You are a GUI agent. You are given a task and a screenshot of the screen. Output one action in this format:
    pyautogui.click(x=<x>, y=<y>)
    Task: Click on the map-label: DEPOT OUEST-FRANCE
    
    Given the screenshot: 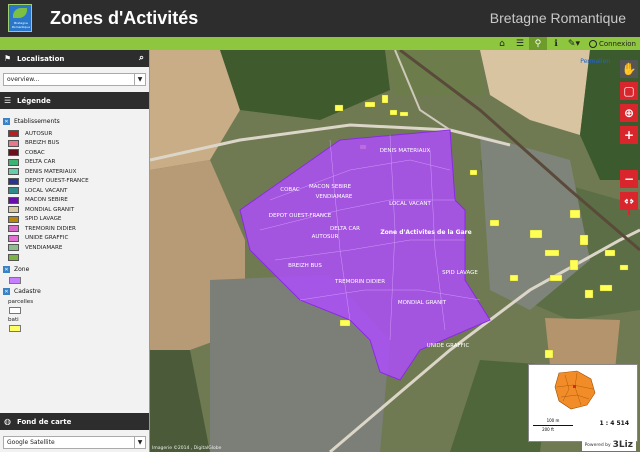 What is the action you would take?
    pyautogui.click(x=300, y=216)
    